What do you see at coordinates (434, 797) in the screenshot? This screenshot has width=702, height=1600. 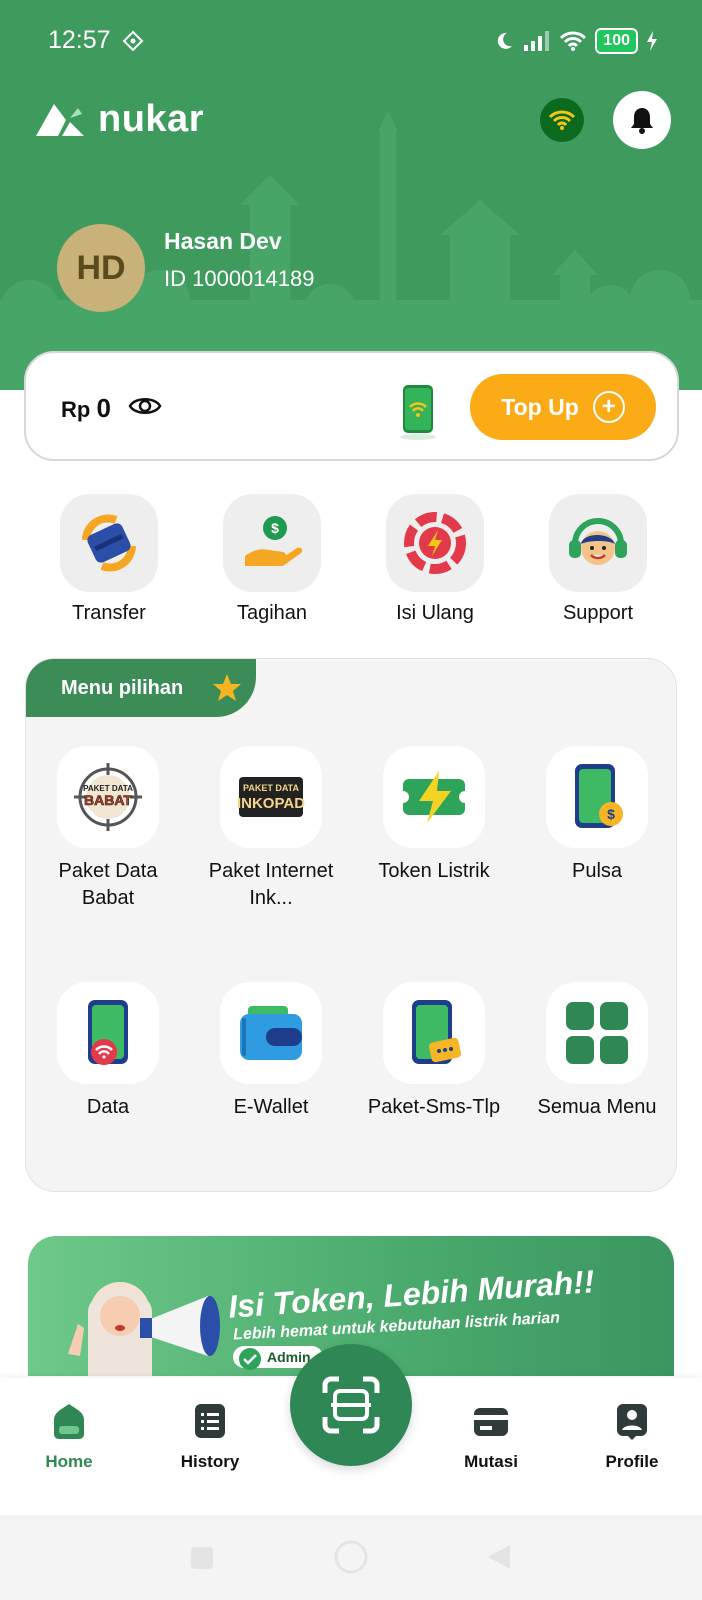 I see `token-listrik-icon` at bounding box center [434, 797].